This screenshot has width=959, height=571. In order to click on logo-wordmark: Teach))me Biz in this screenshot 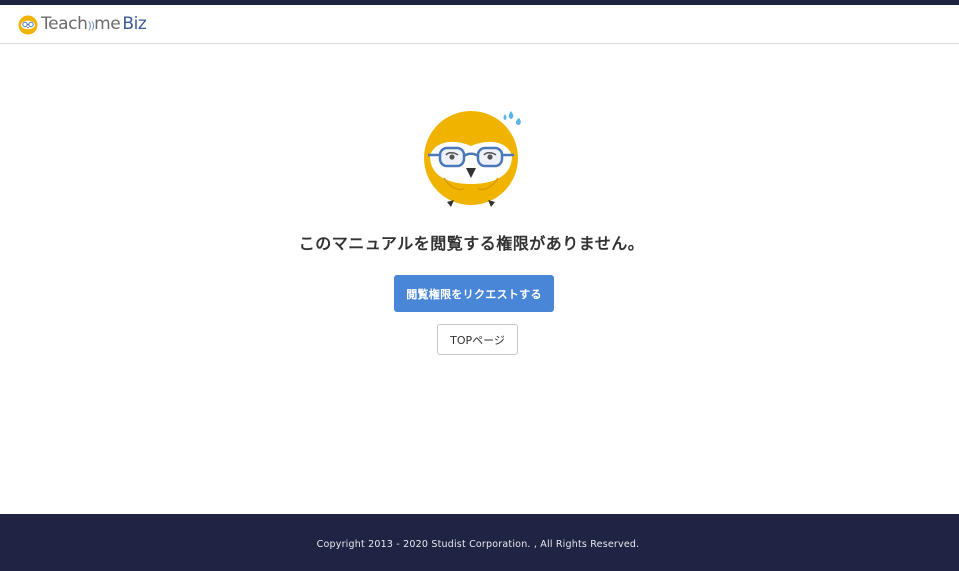, I will do `click(94, 24)`.